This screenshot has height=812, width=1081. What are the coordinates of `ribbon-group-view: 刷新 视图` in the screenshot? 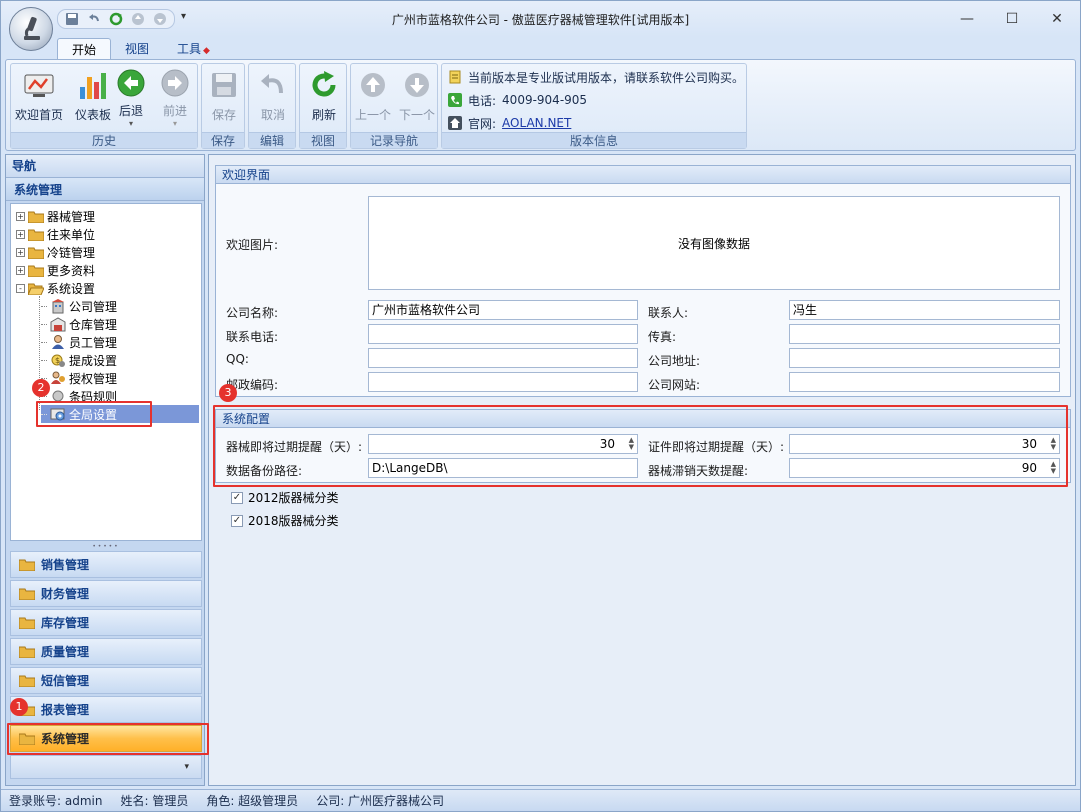 It's located at (323, 106).